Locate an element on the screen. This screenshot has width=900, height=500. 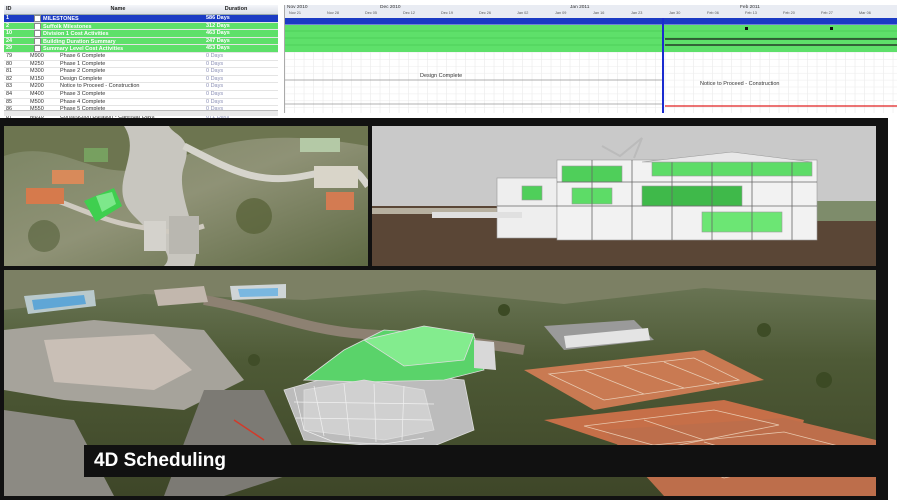
annotation-ntp-construction: Notice to Proceed - Construction is located at coordinates (739, 84).